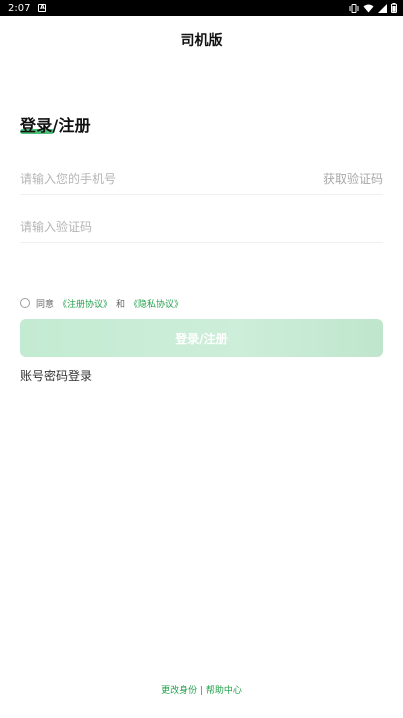  I want to click on status-right, so click(373, 8).